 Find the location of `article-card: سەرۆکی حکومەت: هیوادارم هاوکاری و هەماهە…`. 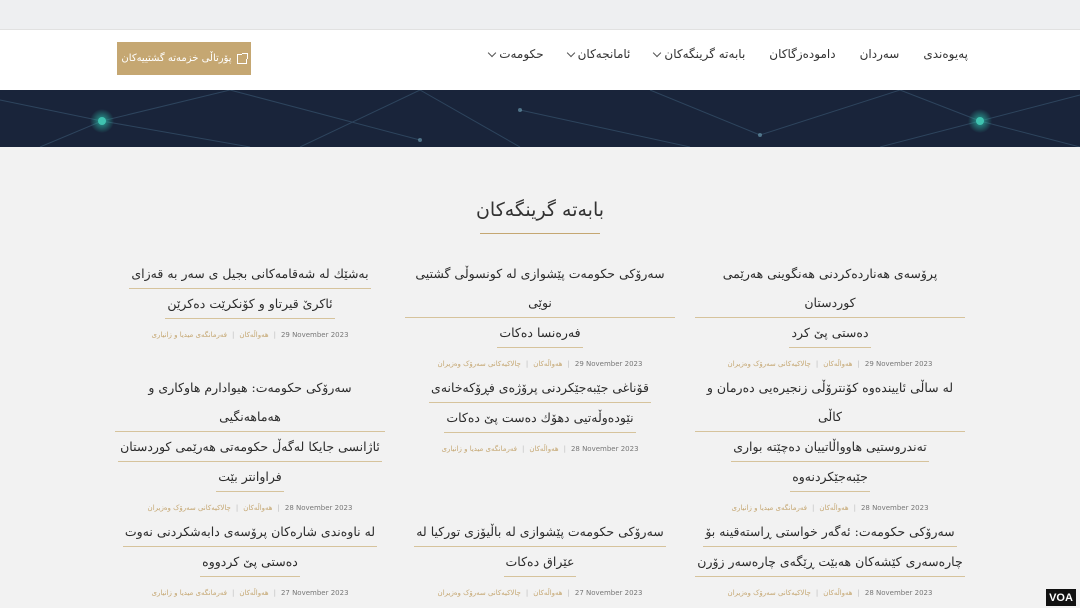

article-card: سەرۆکی حکومەت: هیوادارم هاوکاری و هەماهە… is located at coordinates (250, 442).